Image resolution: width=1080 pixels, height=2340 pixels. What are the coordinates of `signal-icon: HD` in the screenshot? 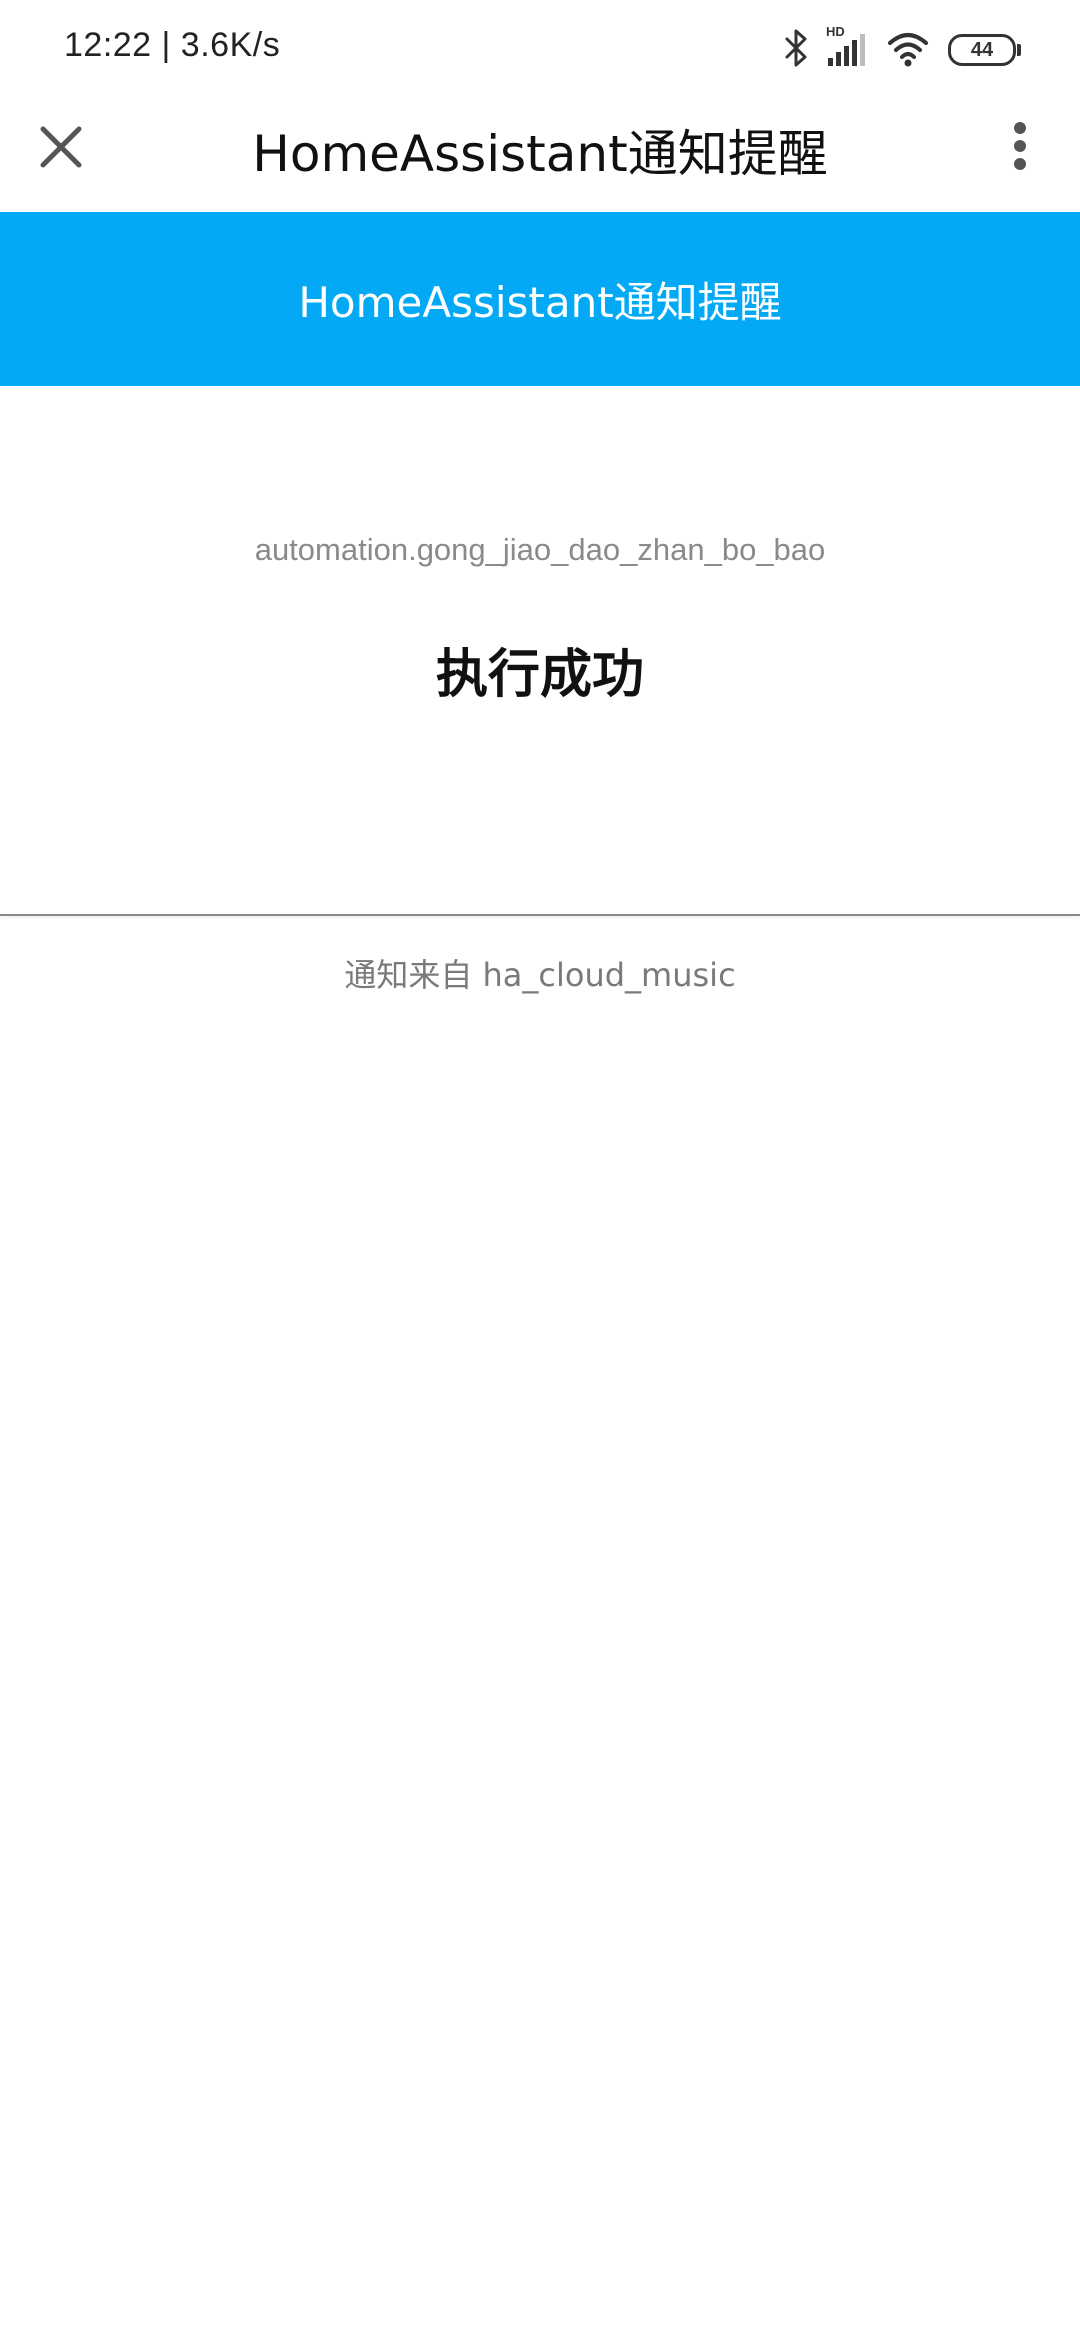 It's located at (847, 48).